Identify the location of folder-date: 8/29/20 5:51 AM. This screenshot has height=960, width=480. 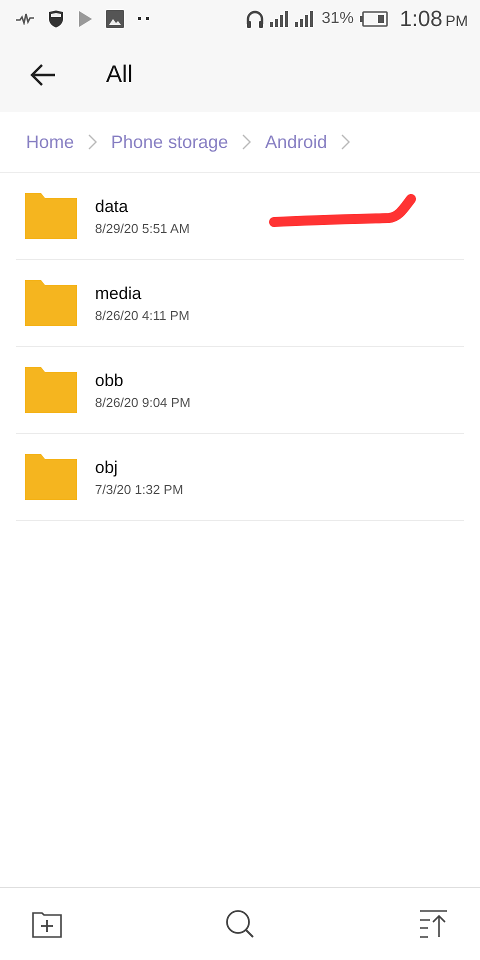
(142, 228).